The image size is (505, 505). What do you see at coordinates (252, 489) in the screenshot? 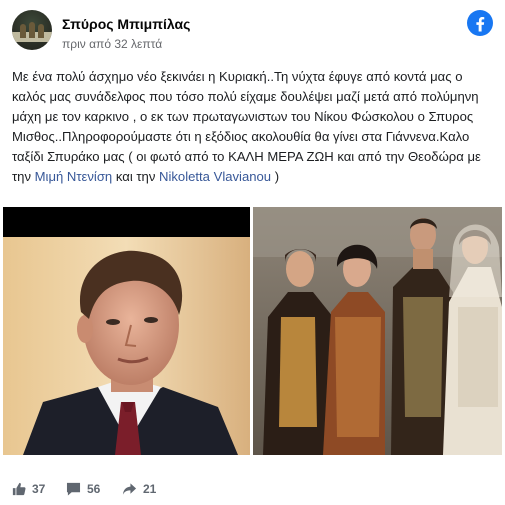
I see `post-stats-bar: 37 56 21` at bounding box center [252, 489].